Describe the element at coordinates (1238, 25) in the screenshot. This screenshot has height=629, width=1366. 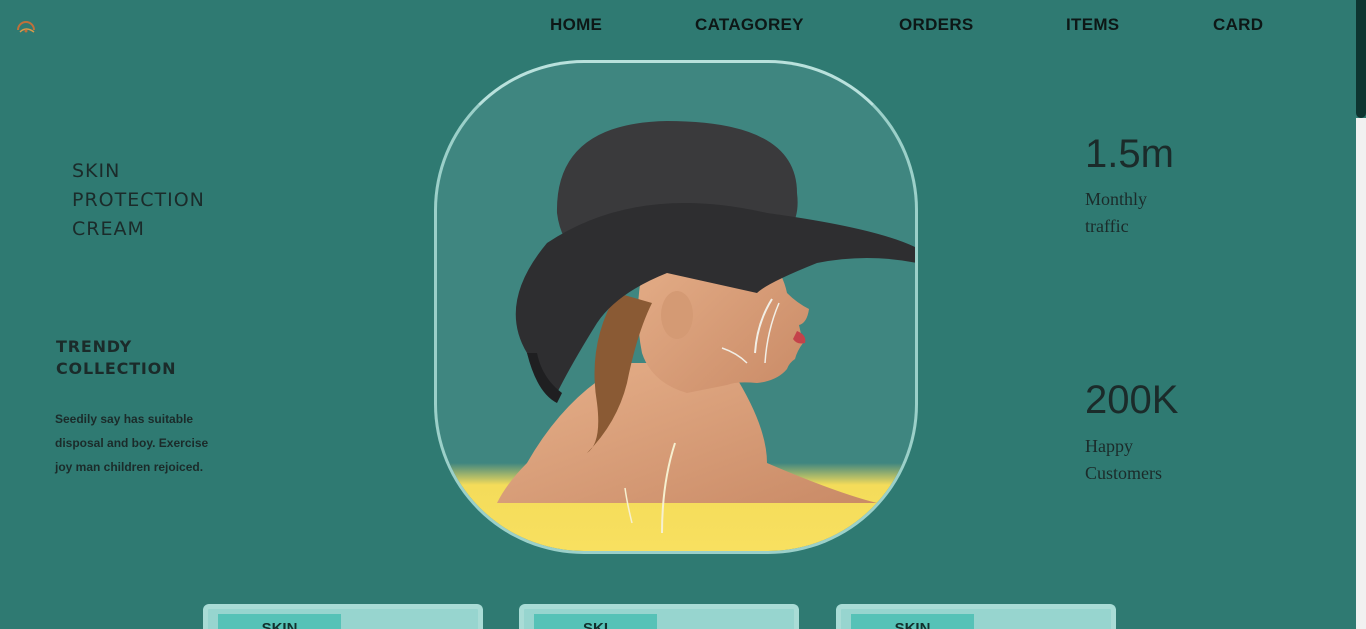
I see `nav-card: CARD` at that location.